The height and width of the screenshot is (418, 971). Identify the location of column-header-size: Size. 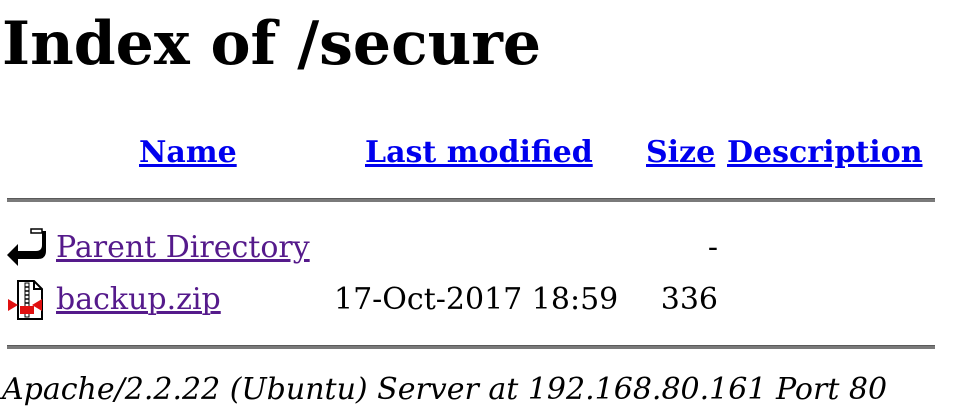
(680, 153).